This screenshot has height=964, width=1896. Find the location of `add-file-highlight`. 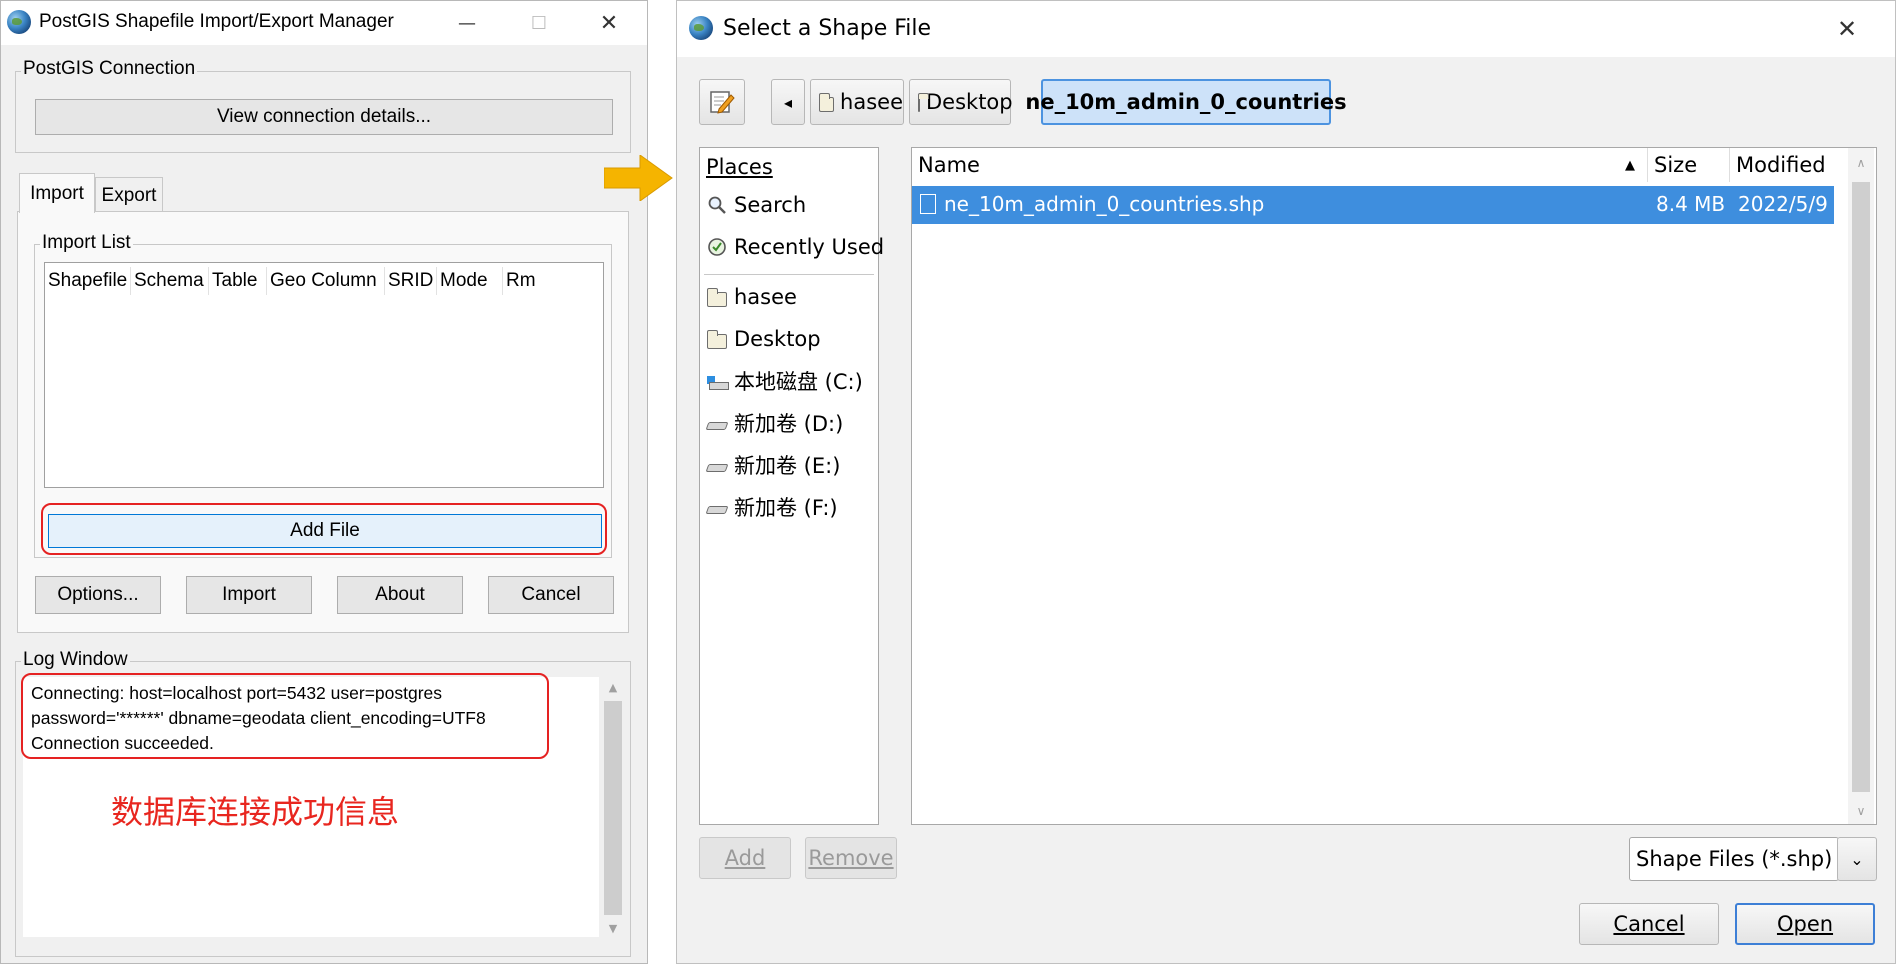

add-file-highlight is located at coordinates (324, 529).